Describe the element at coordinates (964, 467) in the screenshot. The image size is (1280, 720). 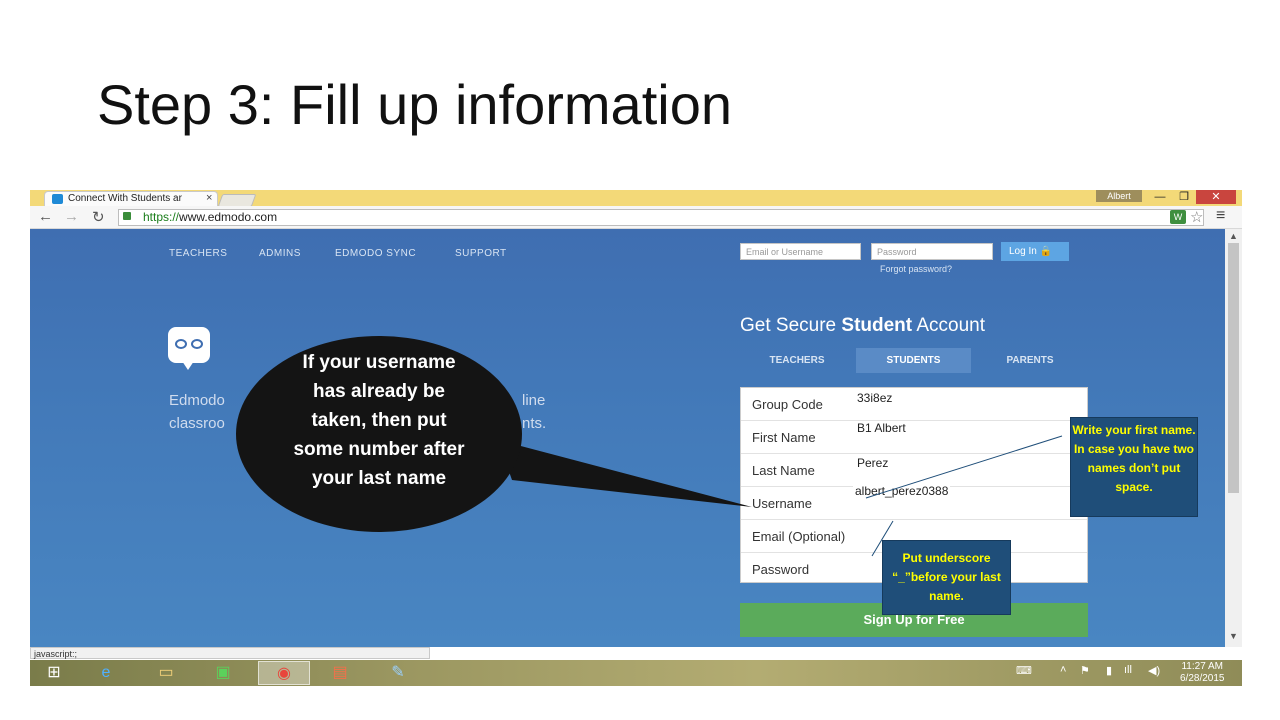
I see `first-name-pointer-line` at that location.